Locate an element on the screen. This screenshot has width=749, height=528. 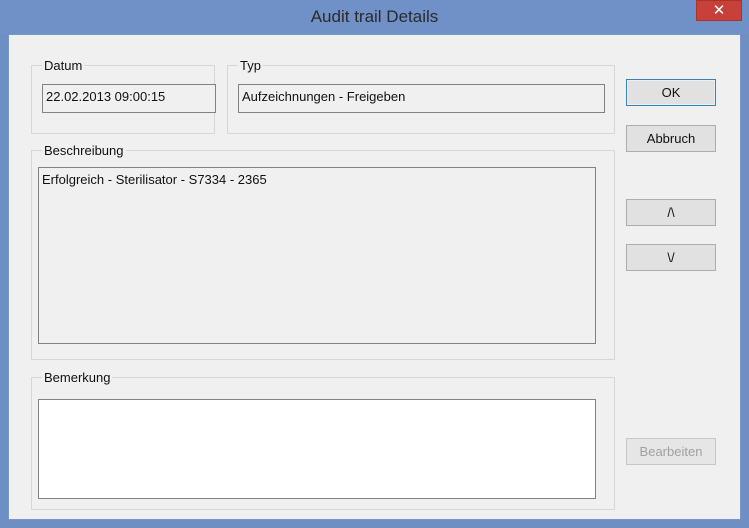
close-icon: ✕ is located at coordinates (719, 10).